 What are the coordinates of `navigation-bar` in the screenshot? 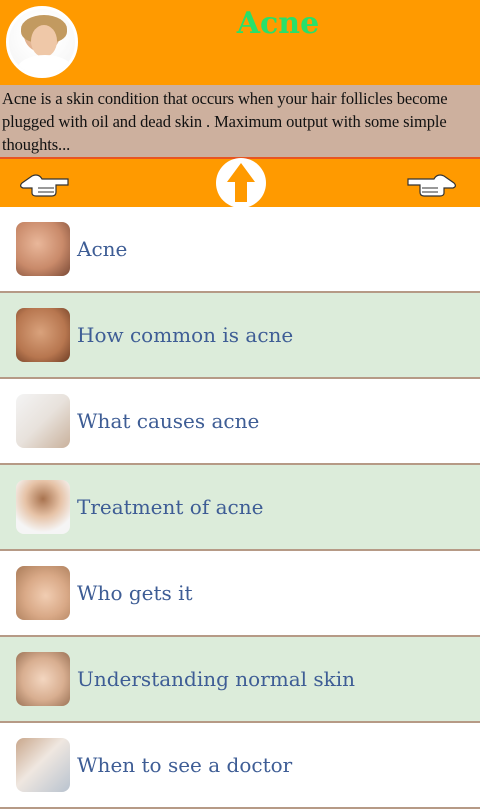 It's located at (240, 182).